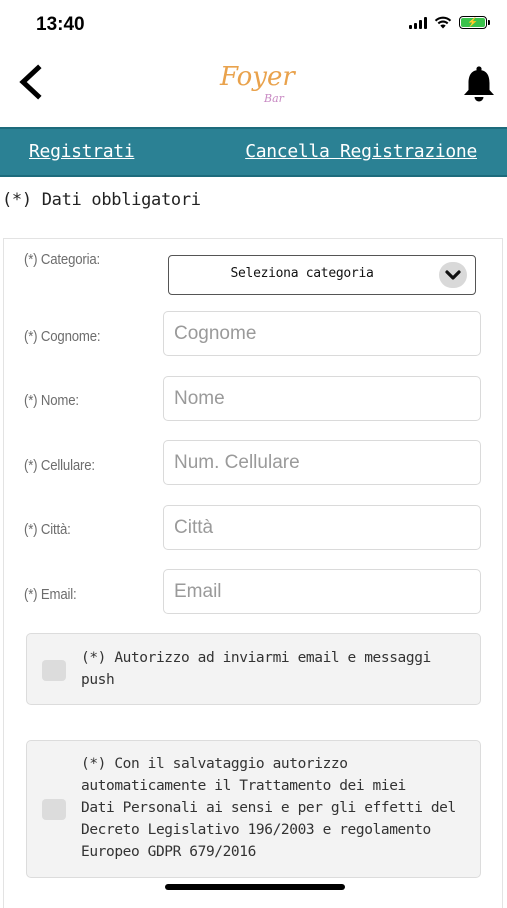  I want to click on status-bar: 13:40 ⚡, so click(253, 25).